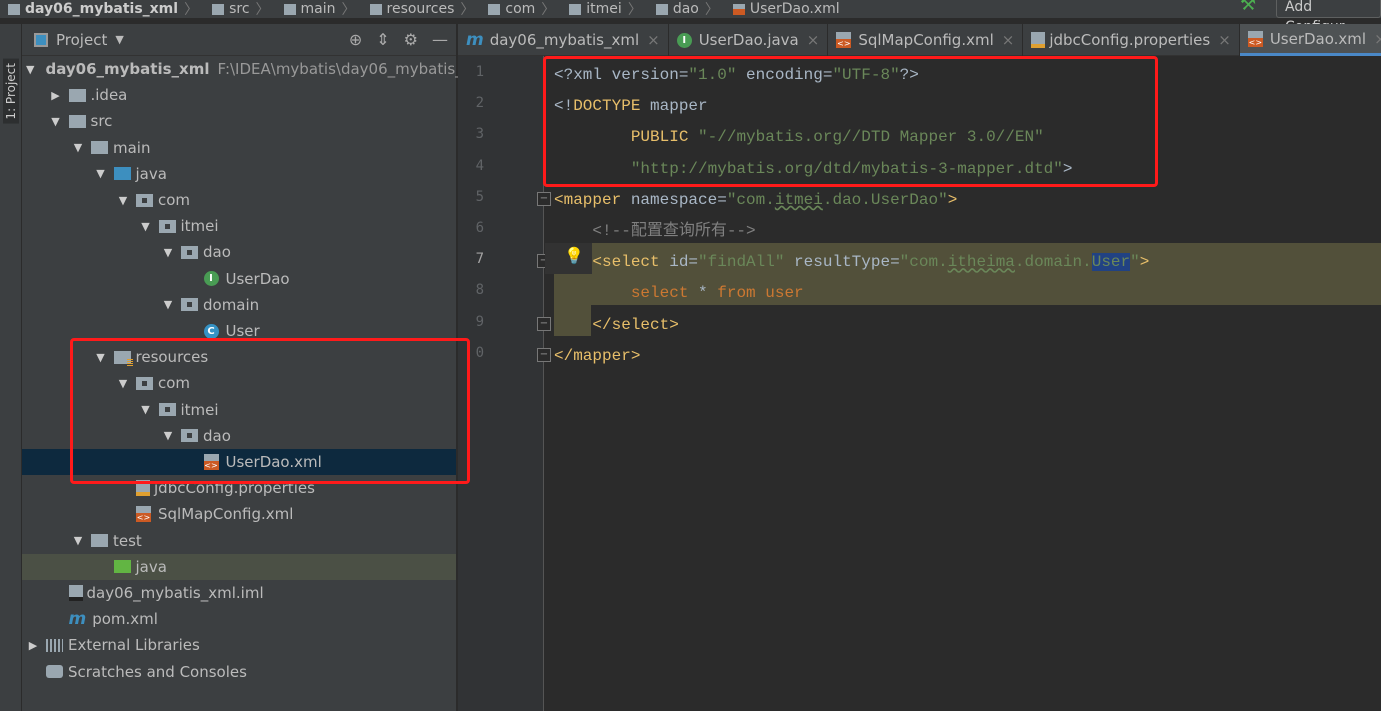 The width and height of the screenshot is (1381, 711). Describe the element at coordinates (237, 9) in the screenshot. I see `breadcrumb-item: src 〉` at that location.